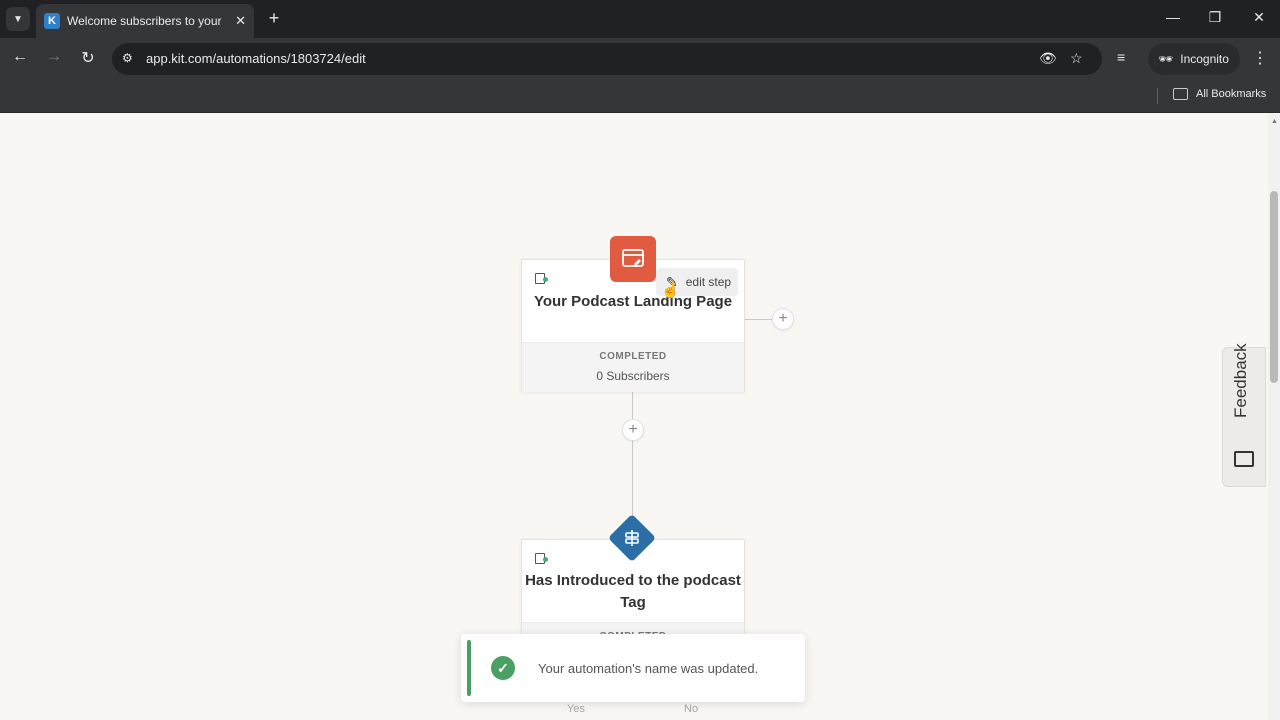 The image size is (1280, 720). What do you see at coordinates (1274, 287) in the screenshot?
I see `scrollbar-thumb` at bounding box center [1274, 287].